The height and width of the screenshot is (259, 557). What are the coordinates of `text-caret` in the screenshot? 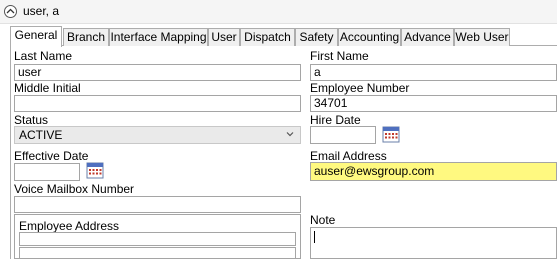 It's located at (314, 237).